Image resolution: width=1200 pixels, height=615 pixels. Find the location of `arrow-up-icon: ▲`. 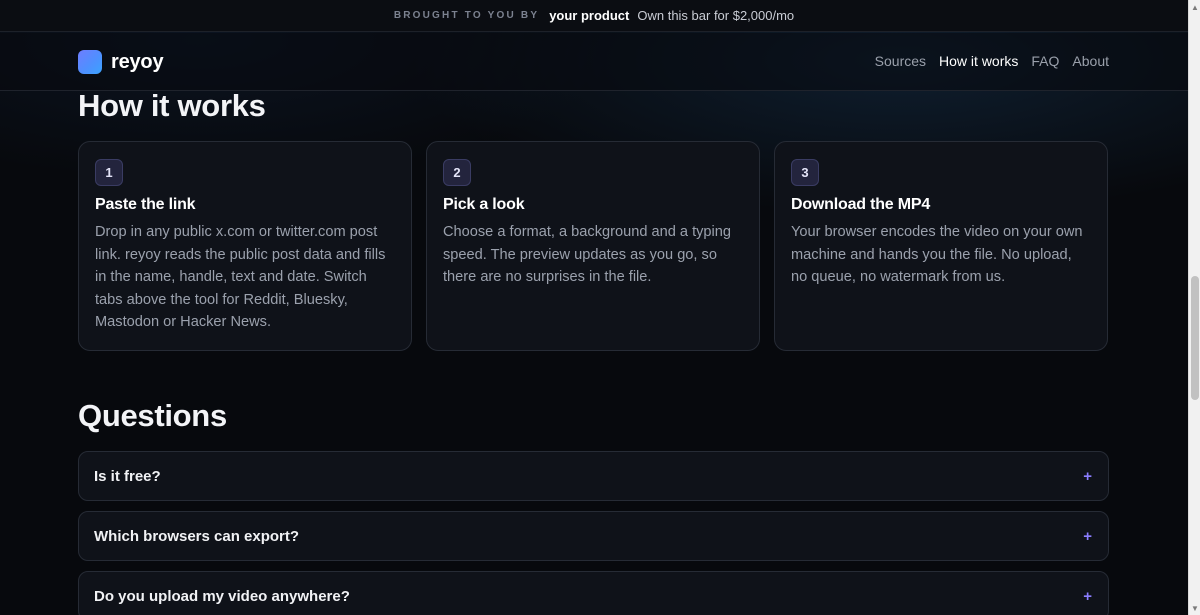

arrow-up-icon: ▲ is located at coordinates (1194, 7).